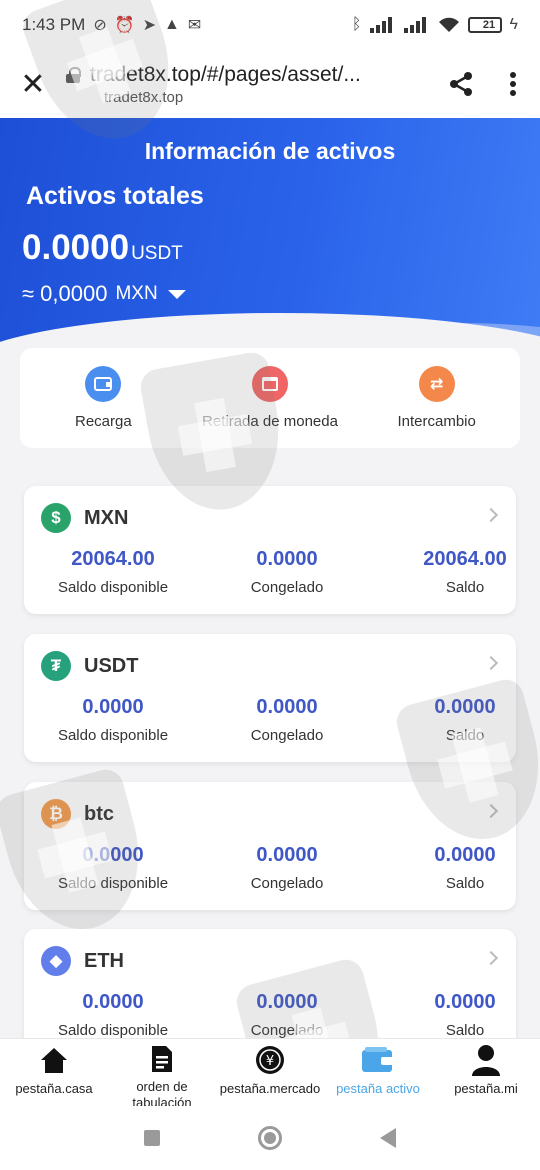  What do you see at coordinates (113, 559) in the screenshot?
I see `available-value: 20064.00` at bounding box center [113, 559].